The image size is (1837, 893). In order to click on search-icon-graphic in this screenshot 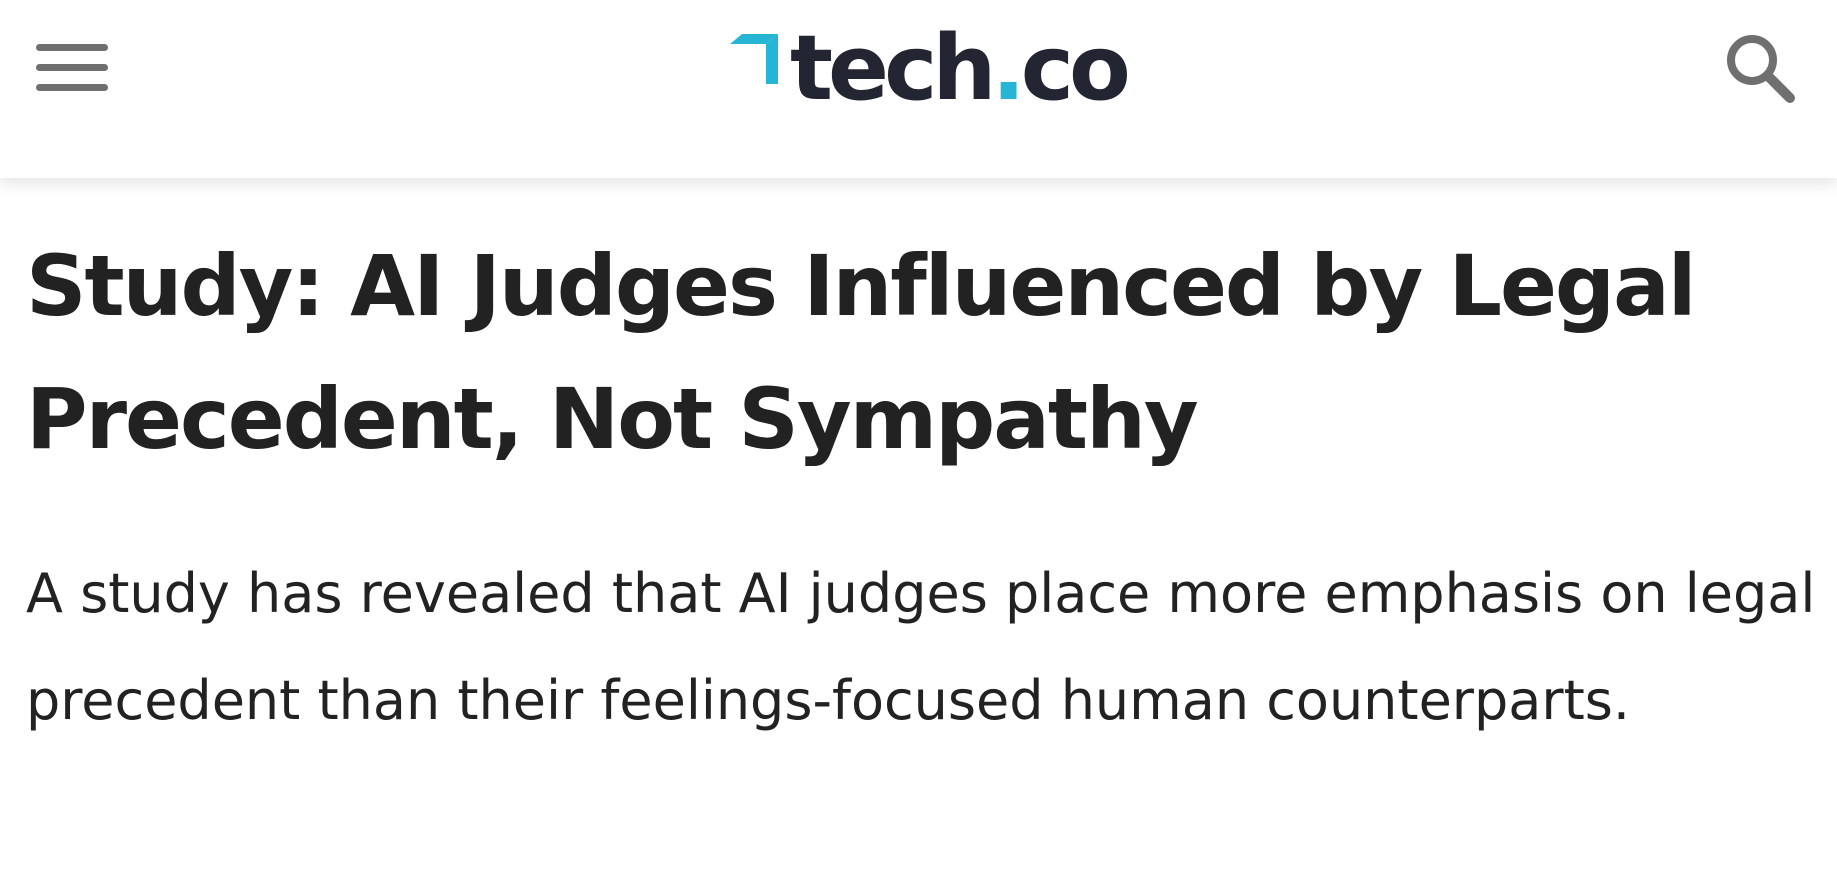, I will do `click(1761, 69)`.